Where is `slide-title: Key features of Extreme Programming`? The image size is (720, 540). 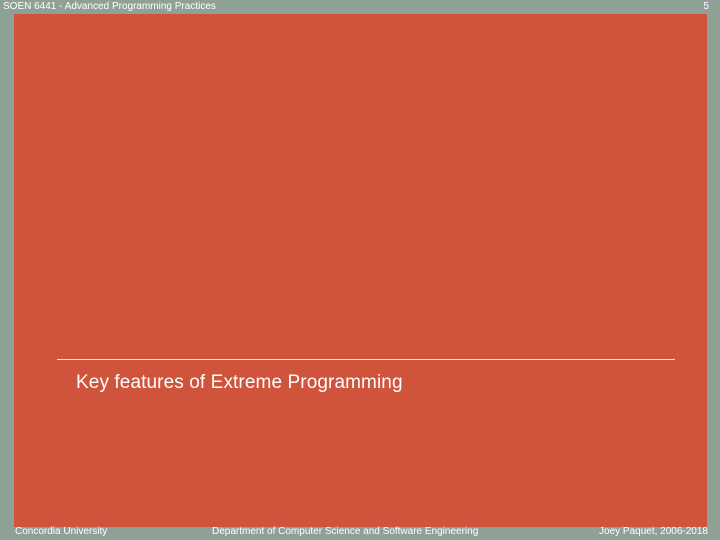 slide-title: Key features of Extreme Programming is located at coordinates (239, 382).